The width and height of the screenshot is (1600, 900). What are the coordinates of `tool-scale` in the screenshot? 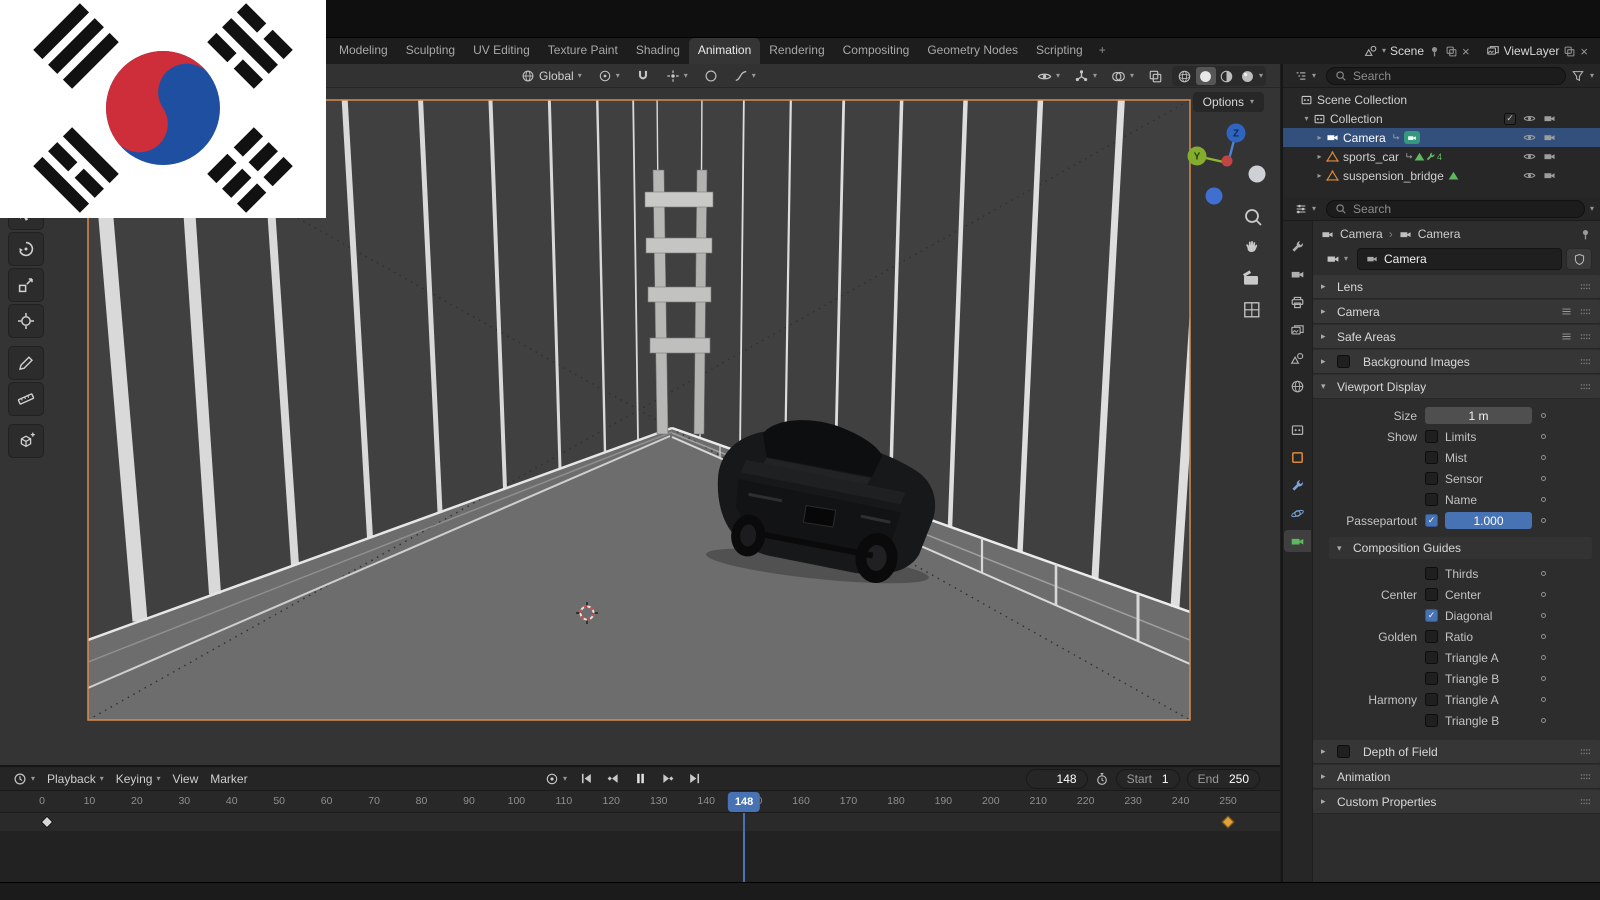 It's located at (26, 285).